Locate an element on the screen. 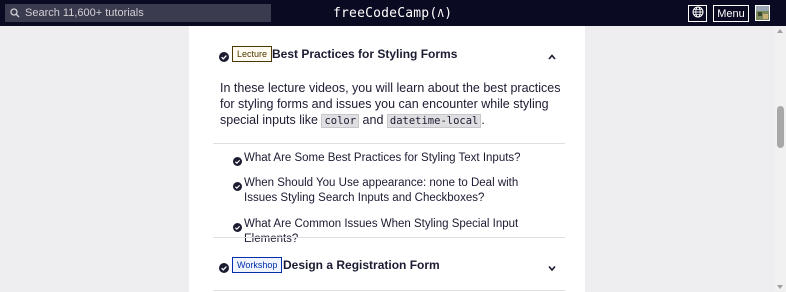 This screenshot has height=292, width=786. search-placeholder: Search 11,600+ tutorials is located at coordinates (84, 13).